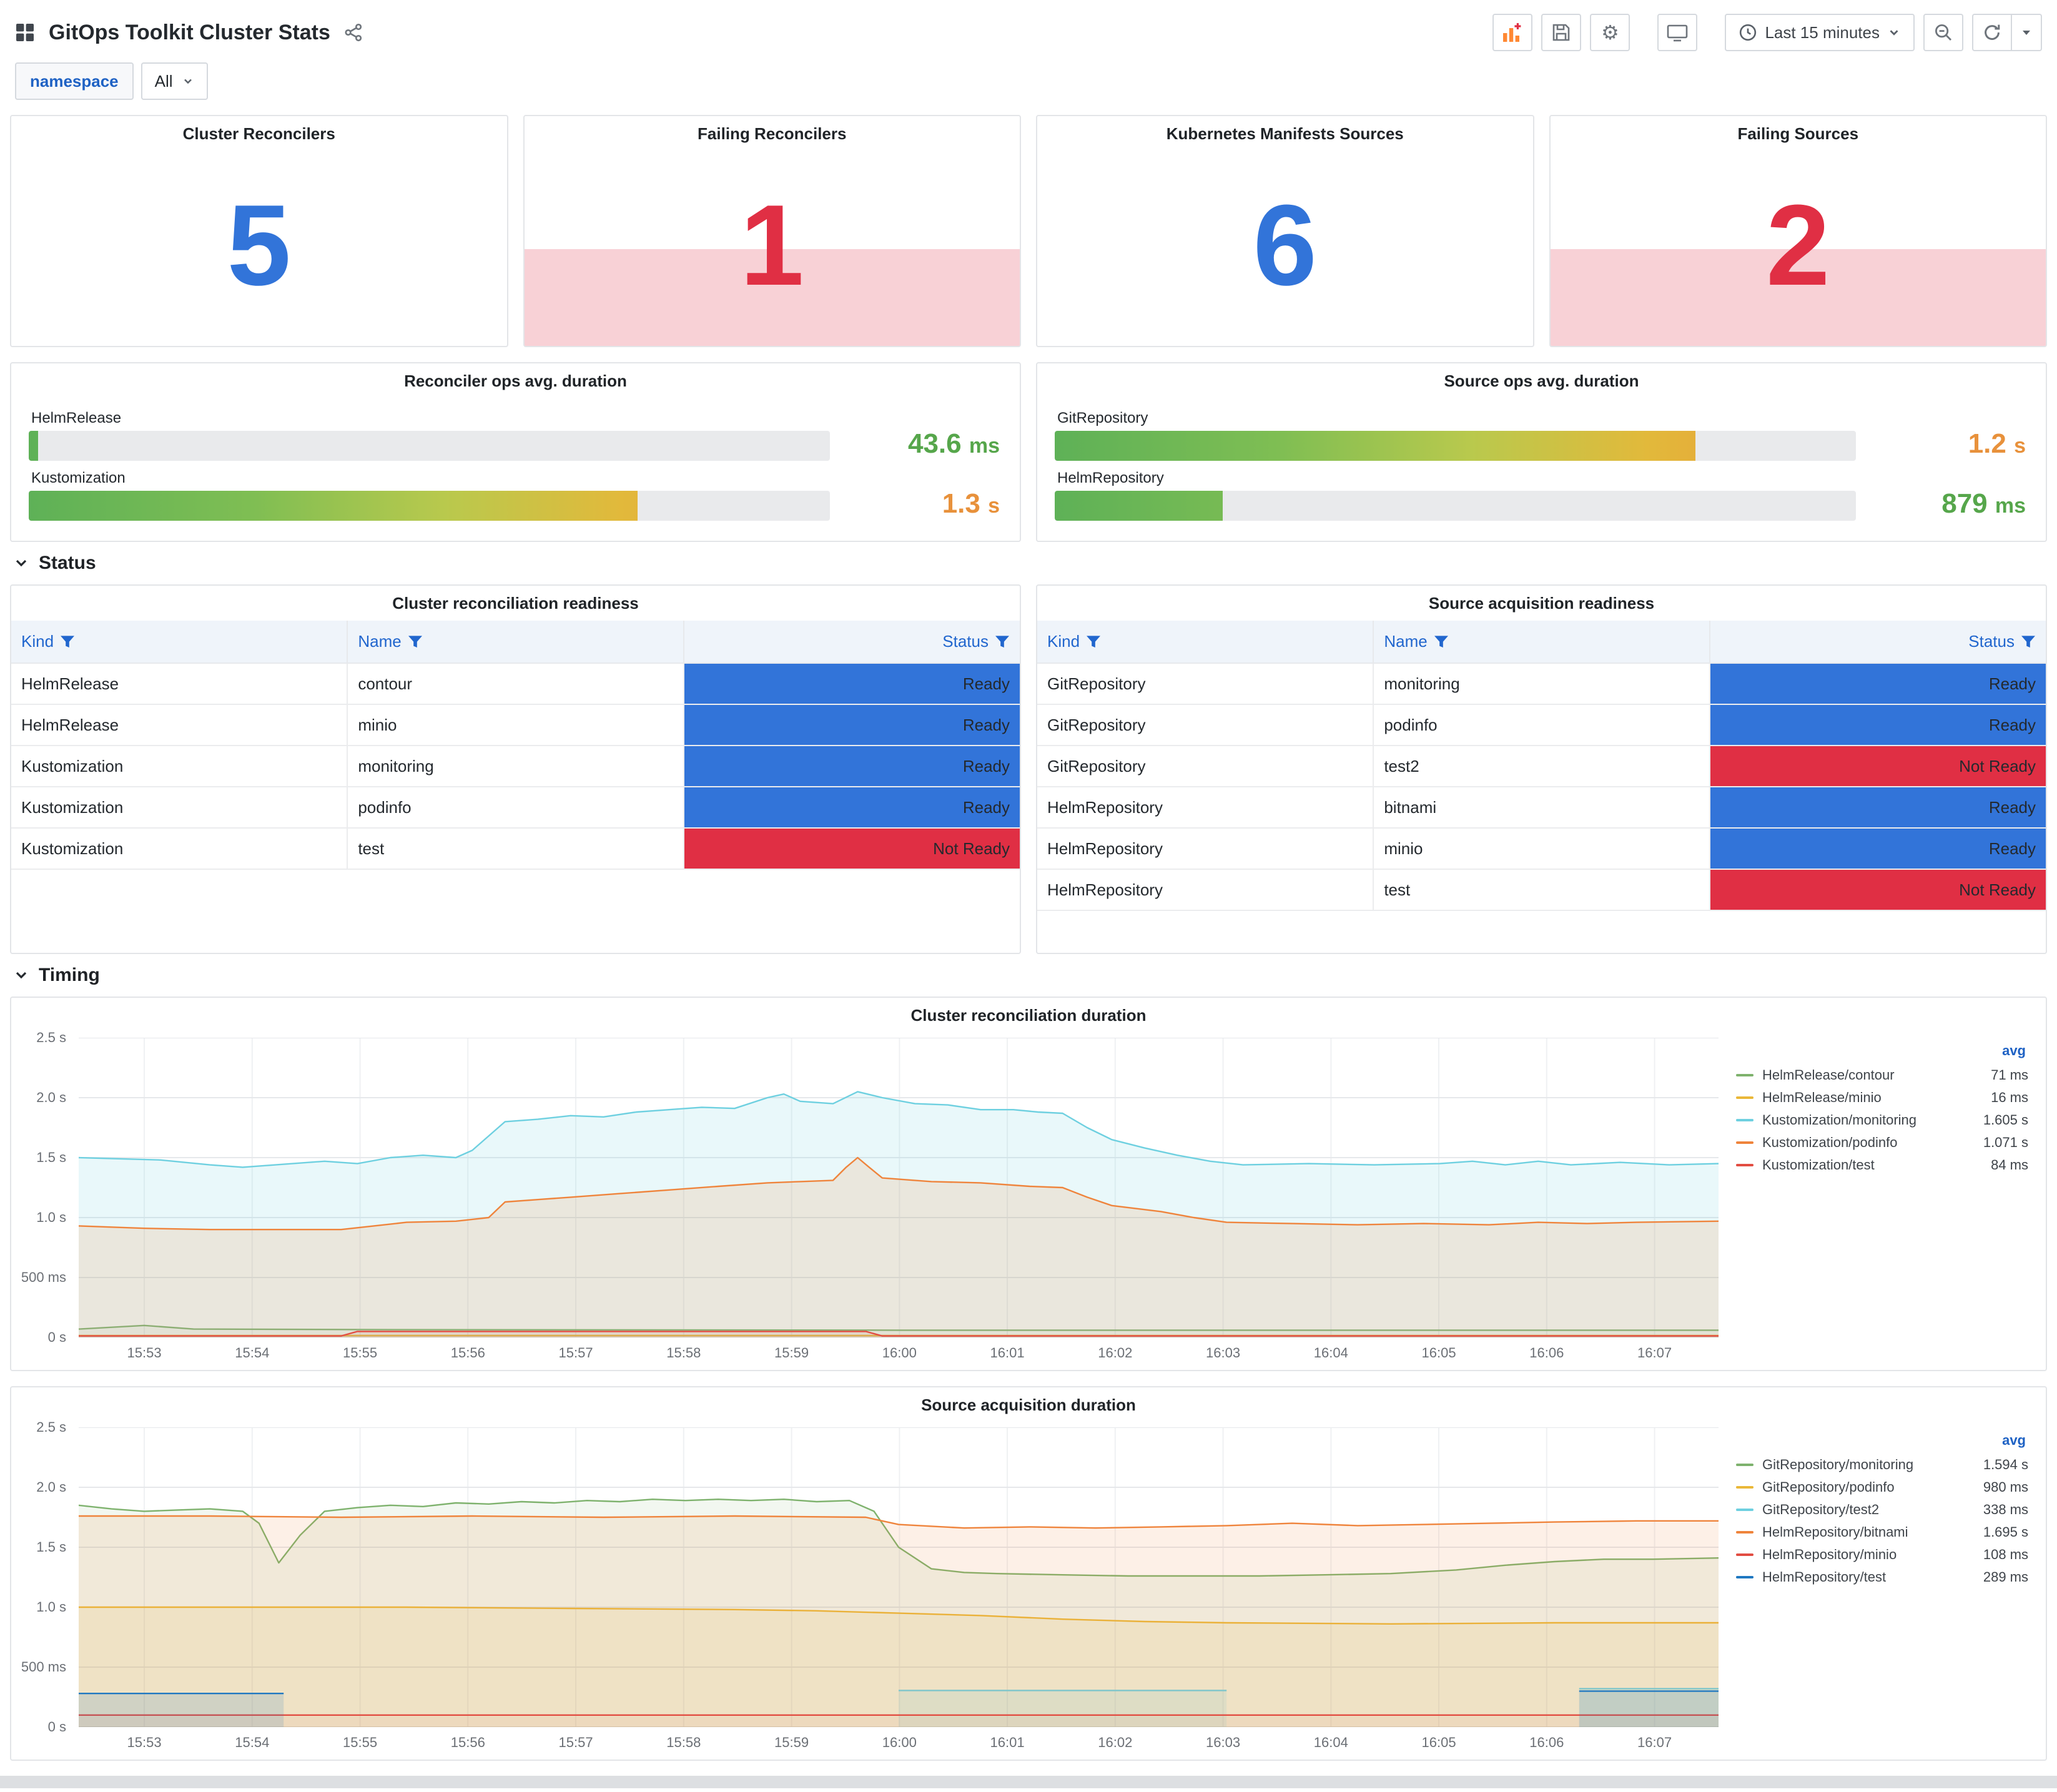 The image size is (2057, 1792). I want to click on table-row: HelmRelease contour Ready, so click(515, 683).